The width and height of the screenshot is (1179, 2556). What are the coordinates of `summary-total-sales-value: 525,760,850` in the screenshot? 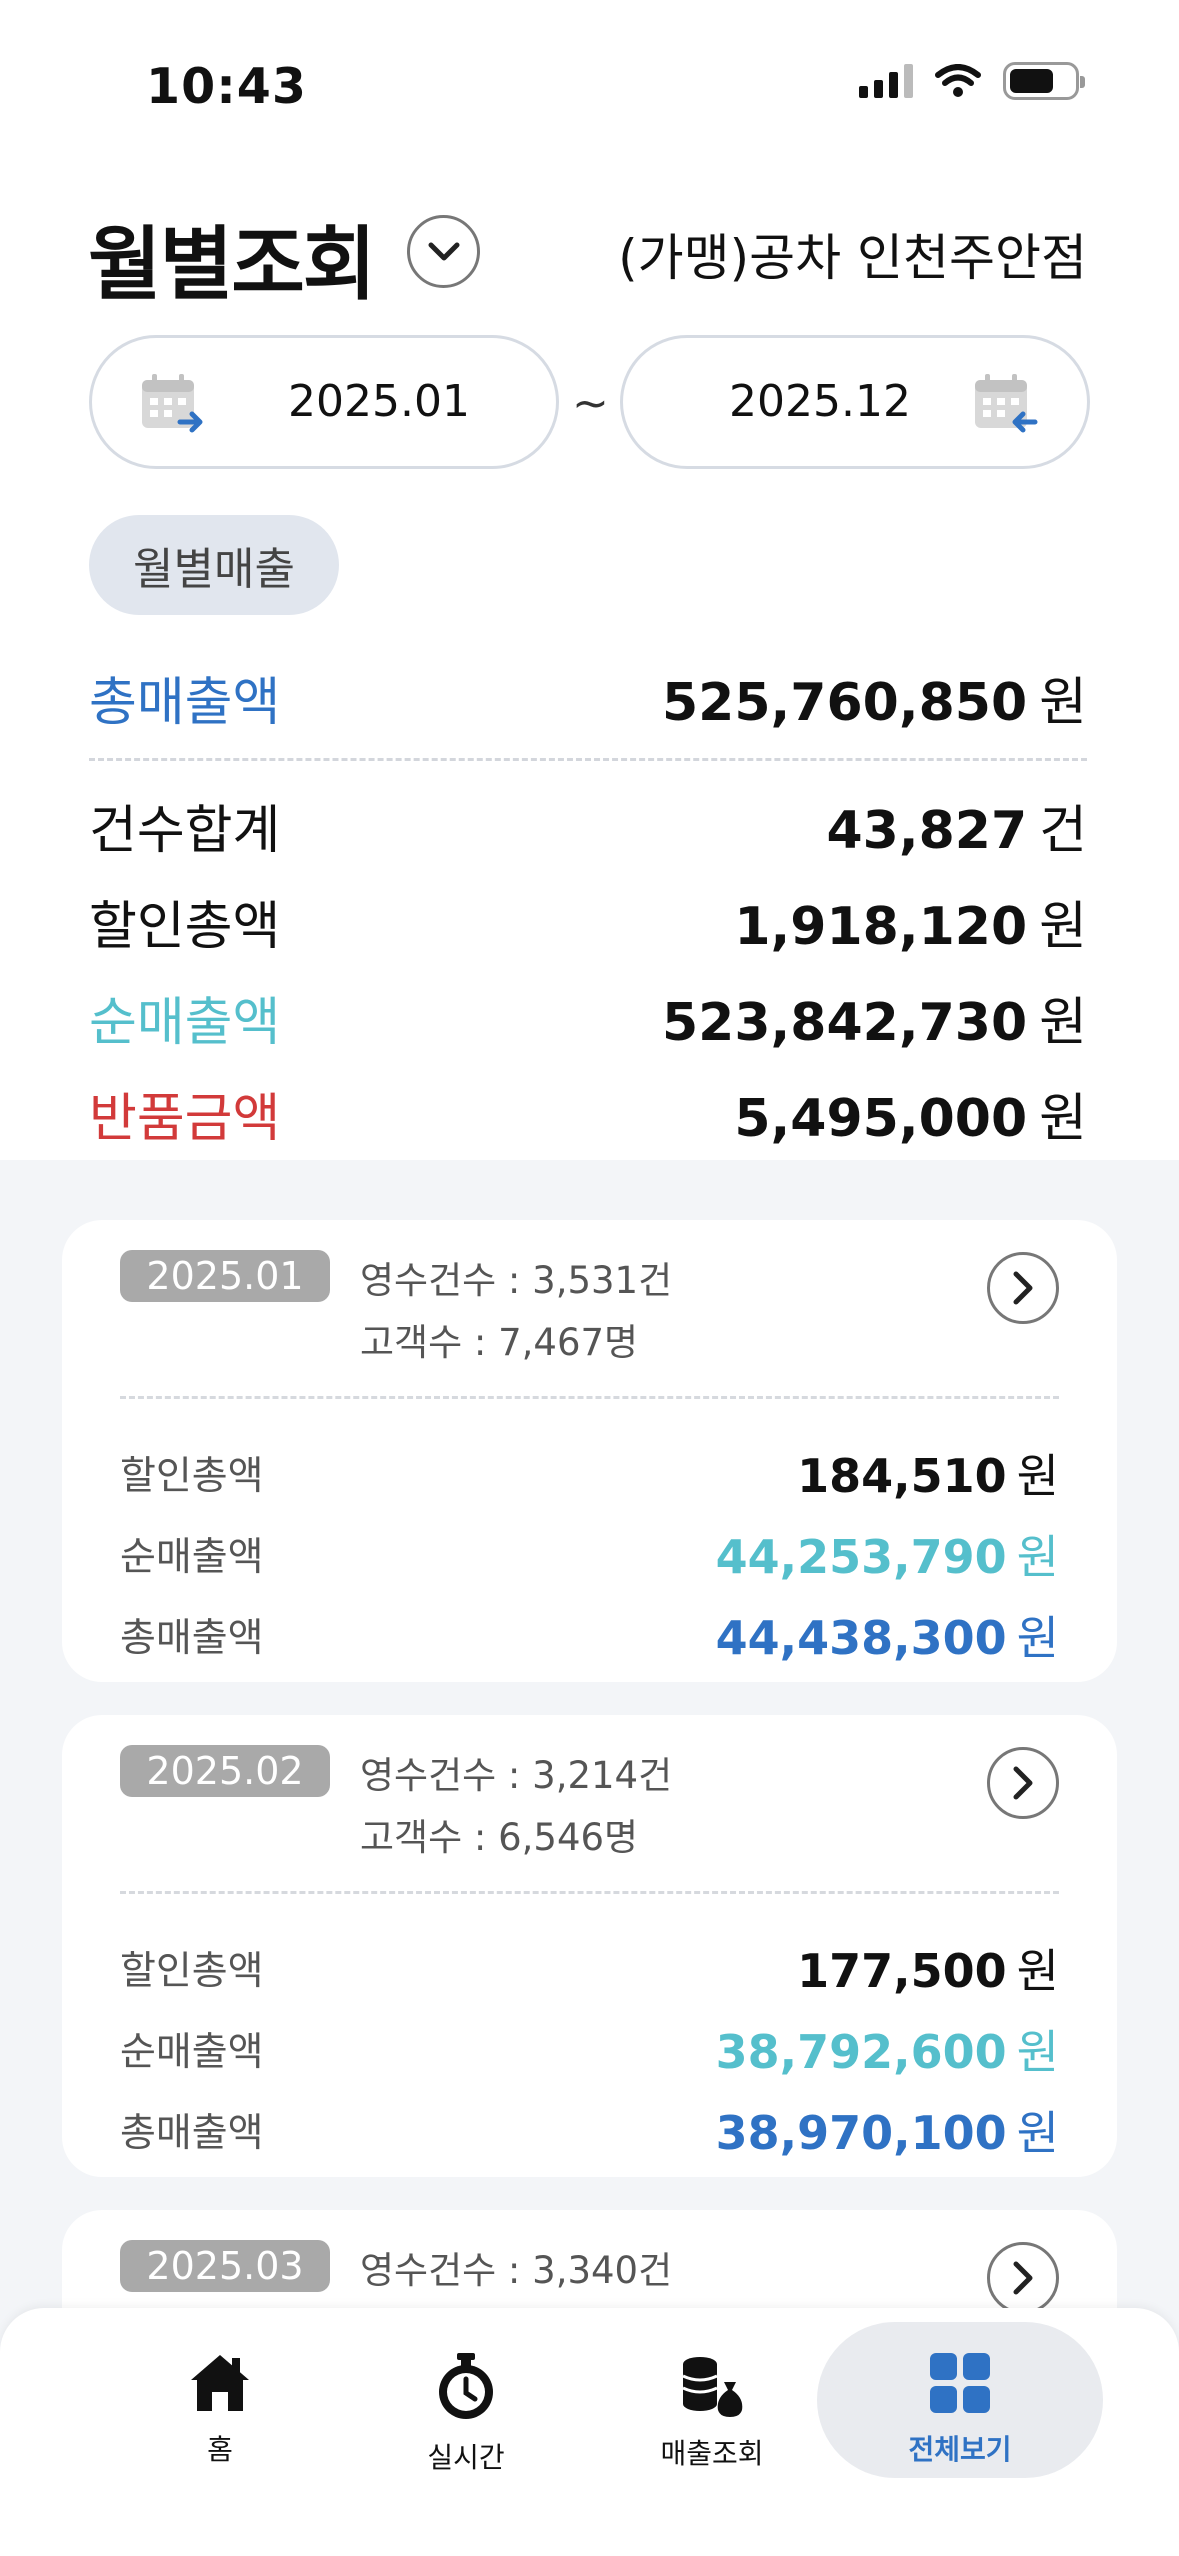 It's located at (845, 703).